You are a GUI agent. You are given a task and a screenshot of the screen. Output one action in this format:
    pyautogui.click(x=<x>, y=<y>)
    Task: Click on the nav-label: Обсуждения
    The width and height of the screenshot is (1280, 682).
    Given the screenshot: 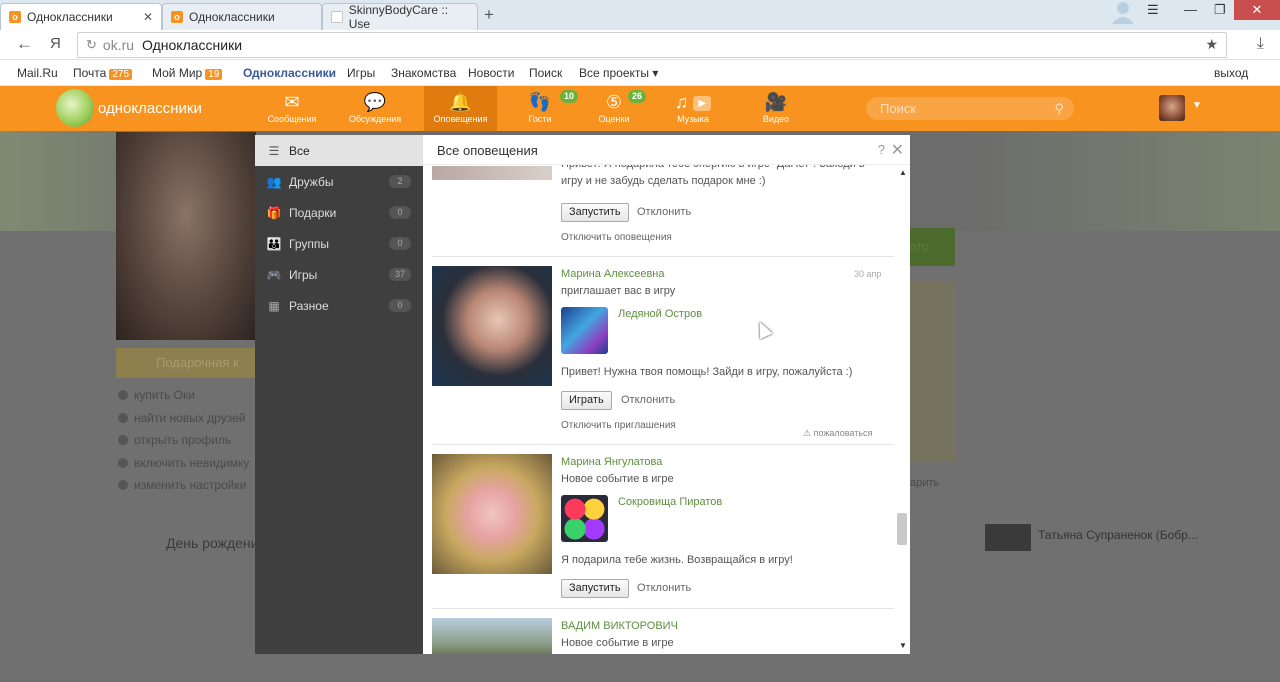 What is the action you would take?
    pyautogui.click(x=375, y=119)
    